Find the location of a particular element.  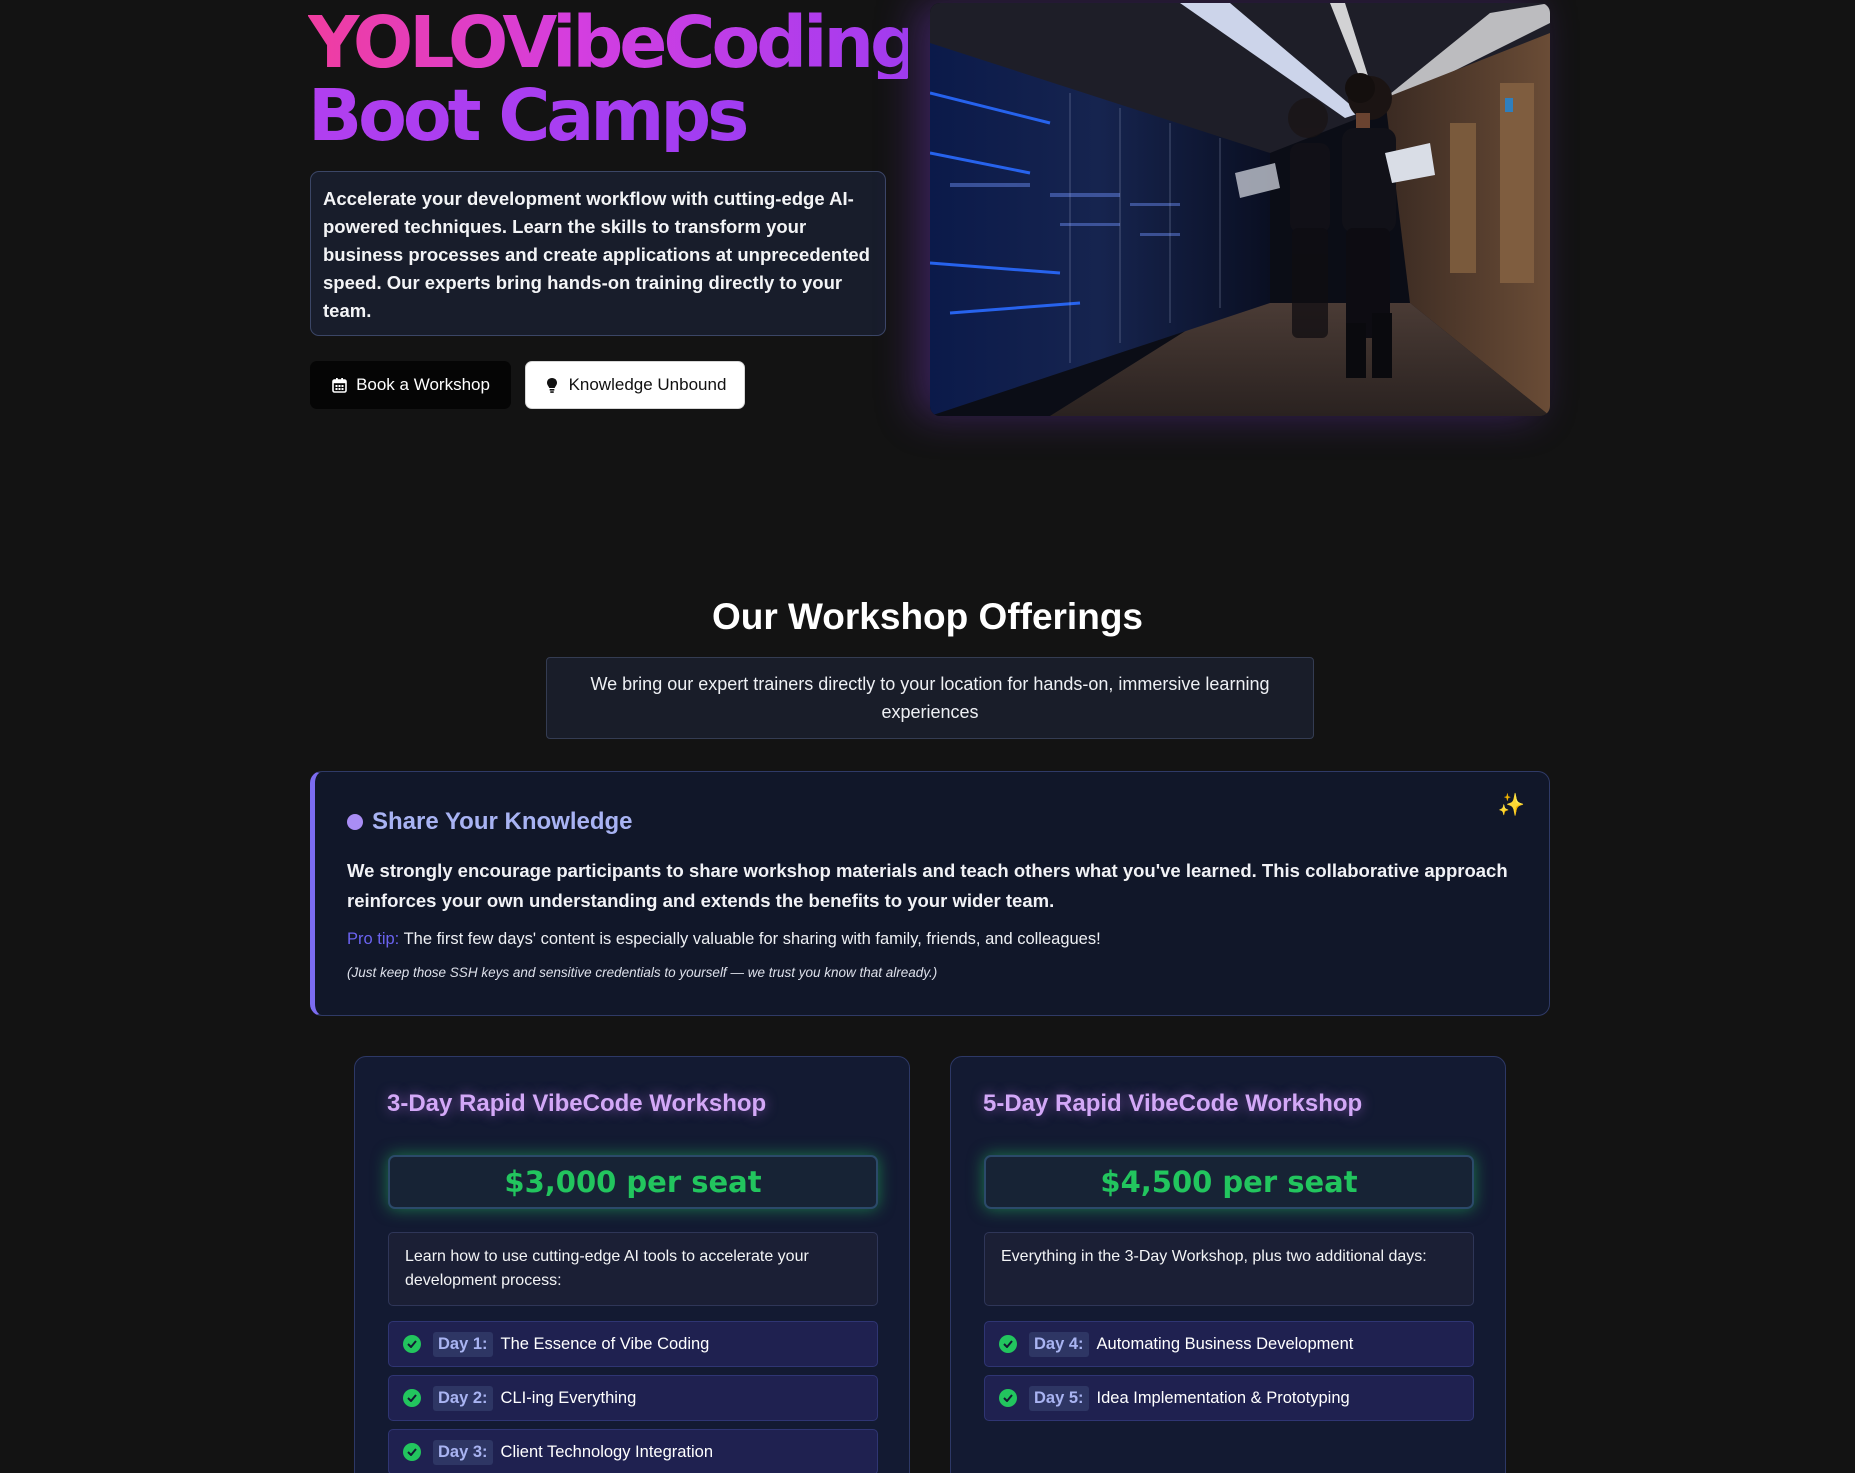

day-label: Day 3: is located at coordinates (463, 1452).